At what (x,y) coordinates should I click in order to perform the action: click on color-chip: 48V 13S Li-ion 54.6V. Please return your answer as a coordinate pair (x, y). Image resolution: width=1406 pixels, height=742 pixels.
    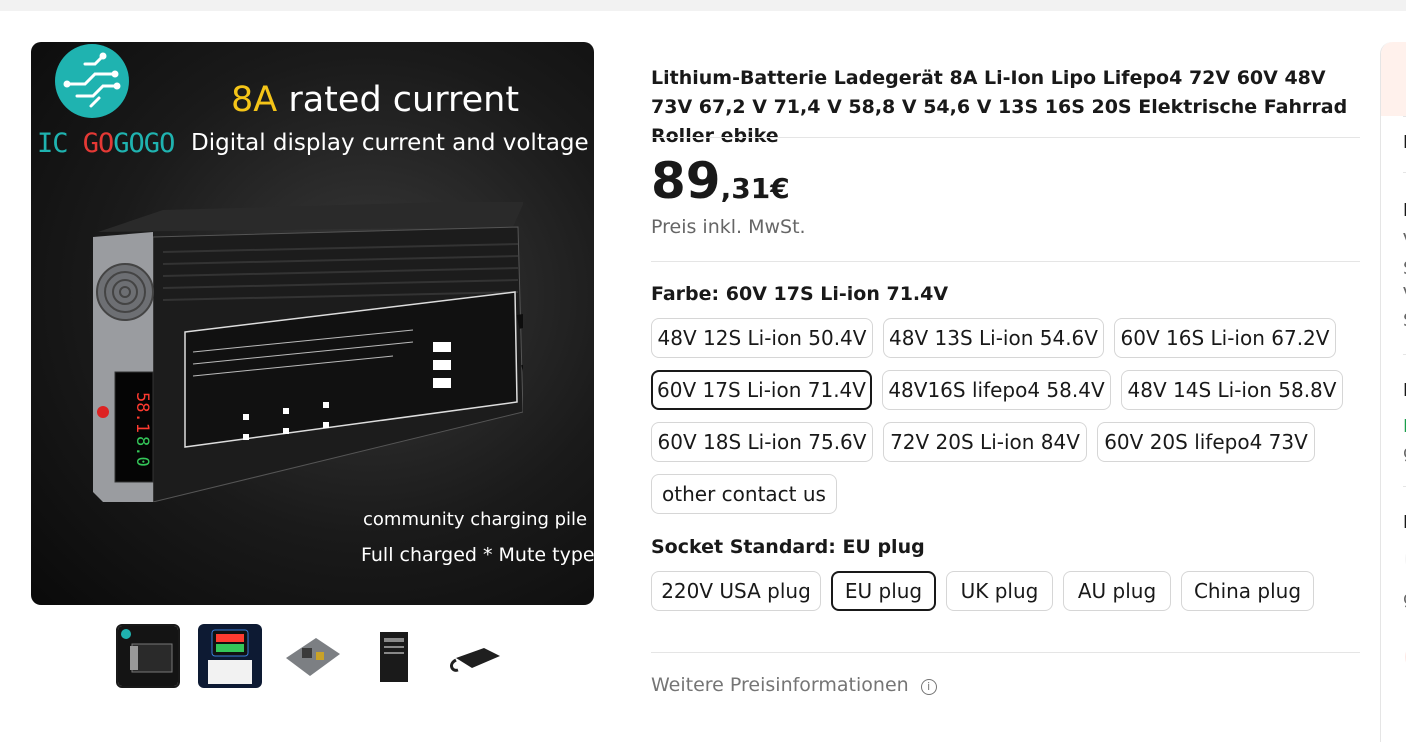
    Looking at the image, I should click on (993, 338).